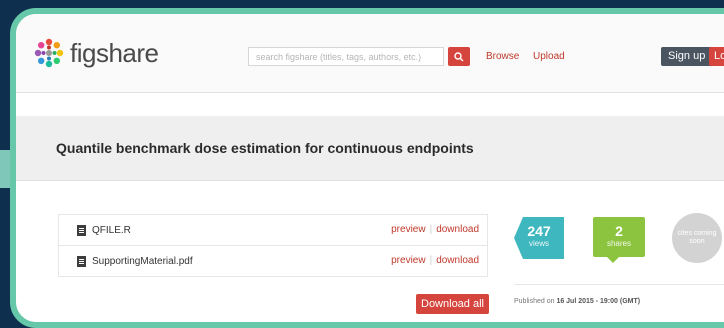  What do you see at coordinates (598, 301) in the screenshot?
I see `published-datetime: 16 Jul 2015 - 19:00 (GMT)` at bounding box center [598, 301].